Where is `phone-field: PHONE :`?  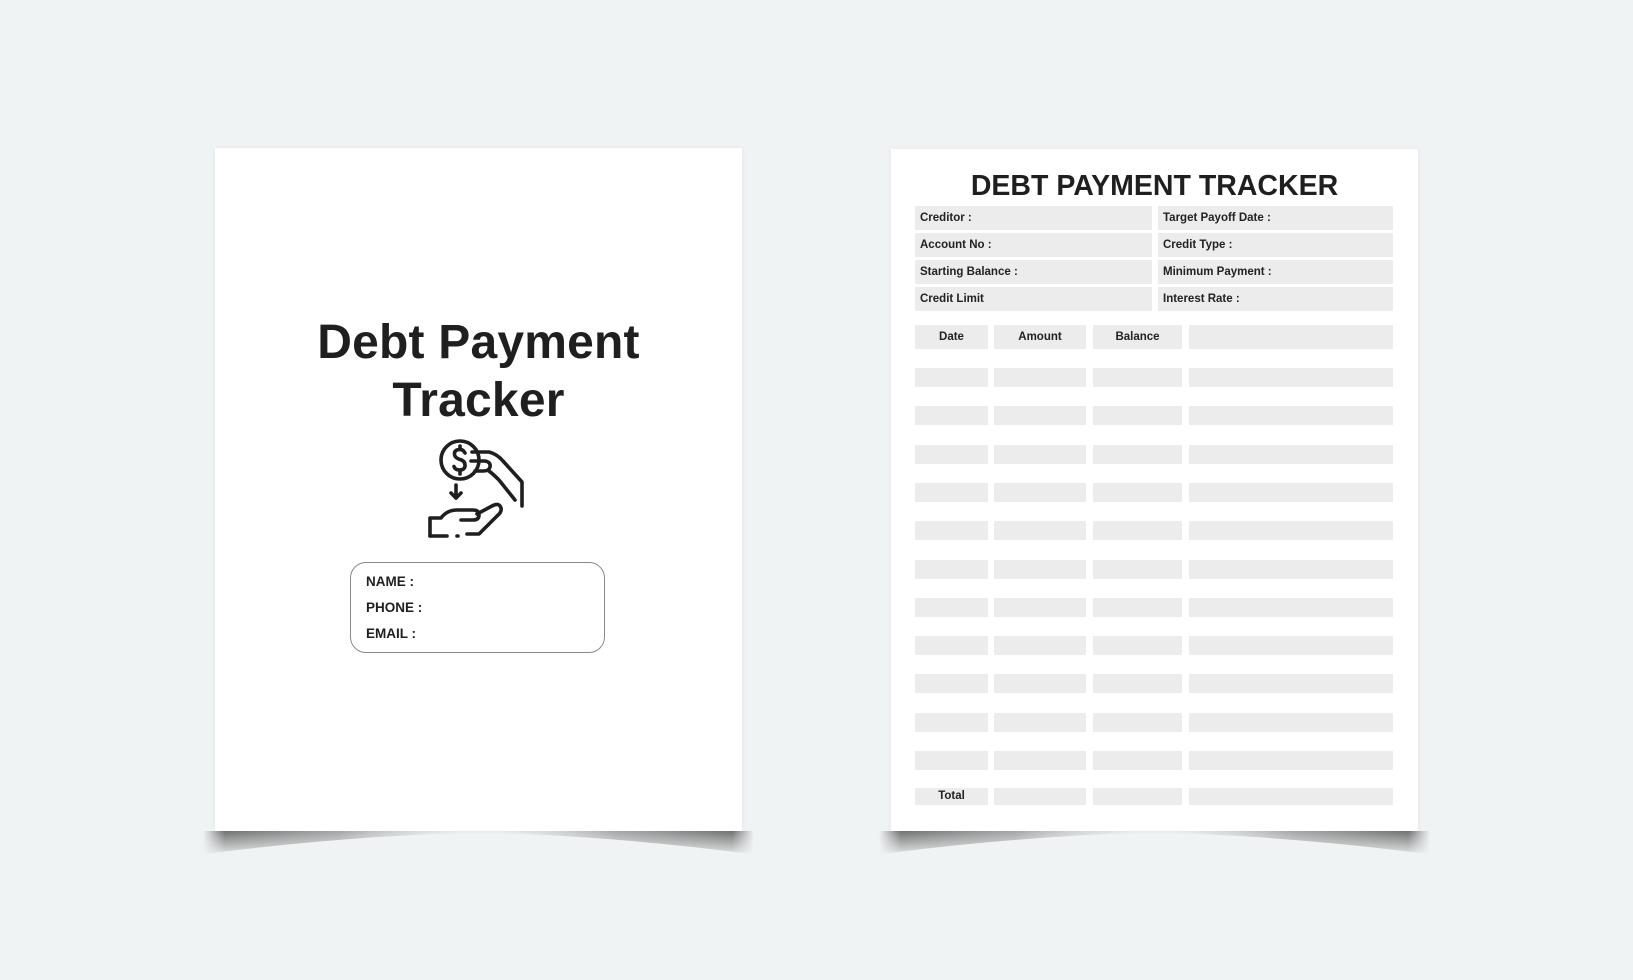 phone-field: PHONE : is located at coordinates (394, 607).